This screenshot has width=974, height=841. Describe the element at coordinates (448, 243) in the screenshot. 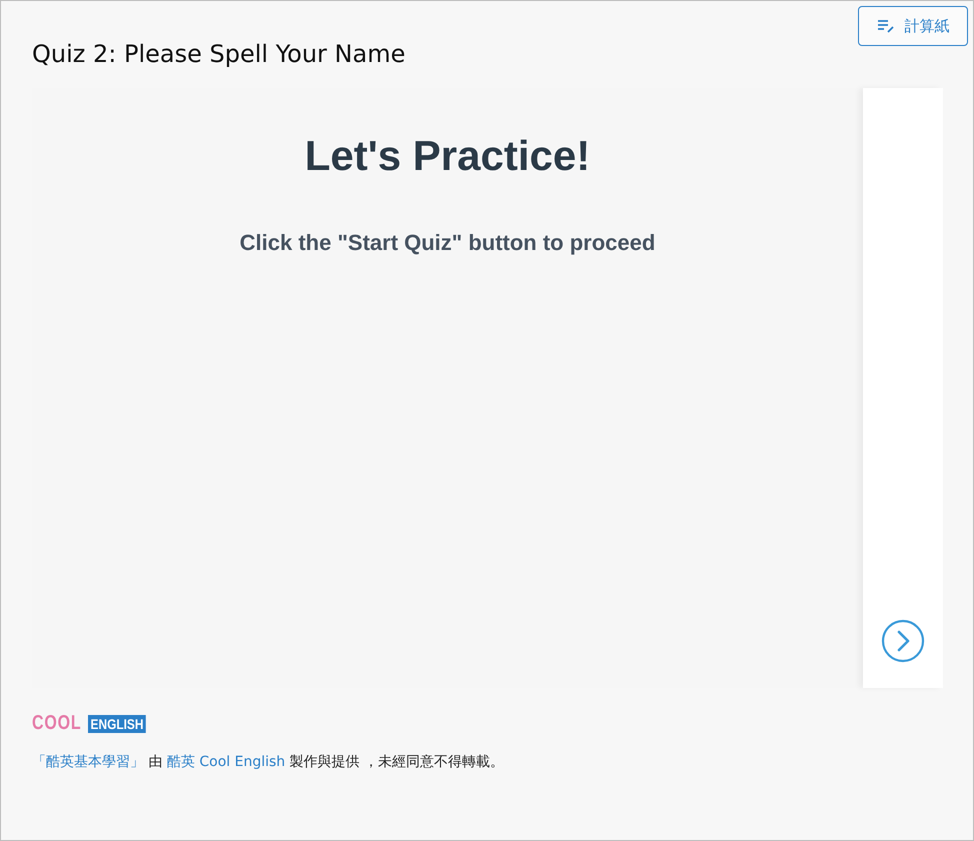

I see `quiz-instruction: Click the "Start Quiz" button to proceed` at that location.